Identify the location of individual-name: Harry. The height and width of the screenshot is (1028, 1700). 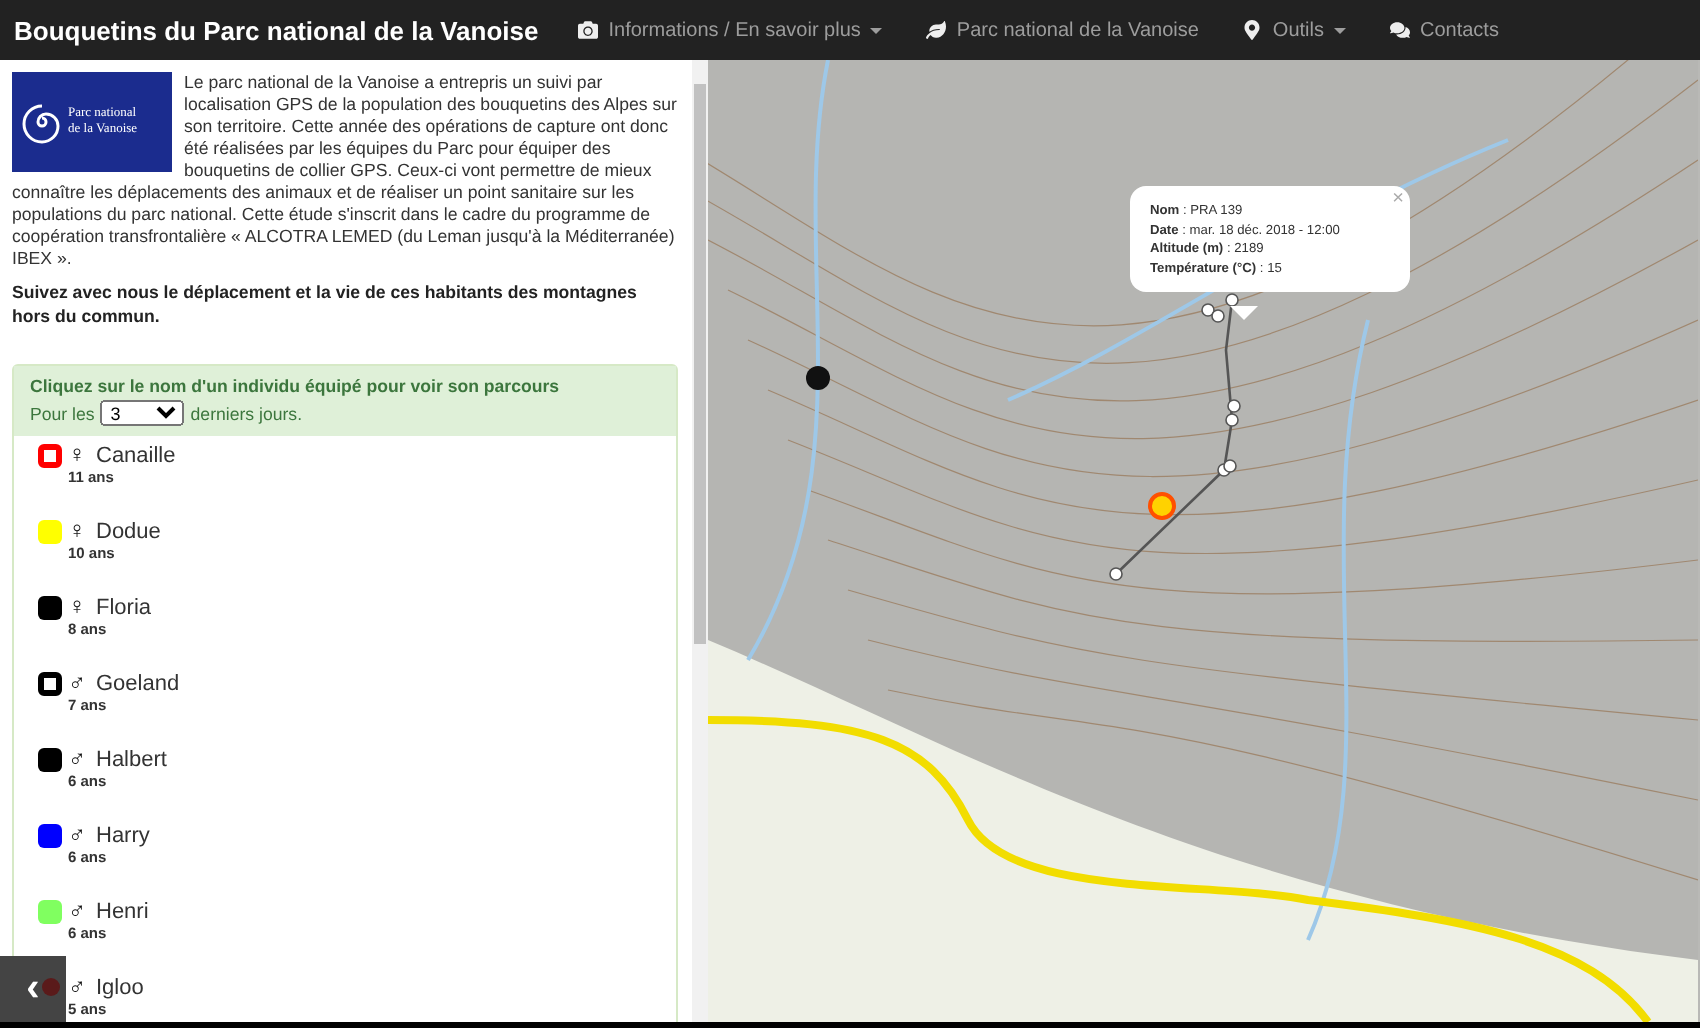
(123, 835).